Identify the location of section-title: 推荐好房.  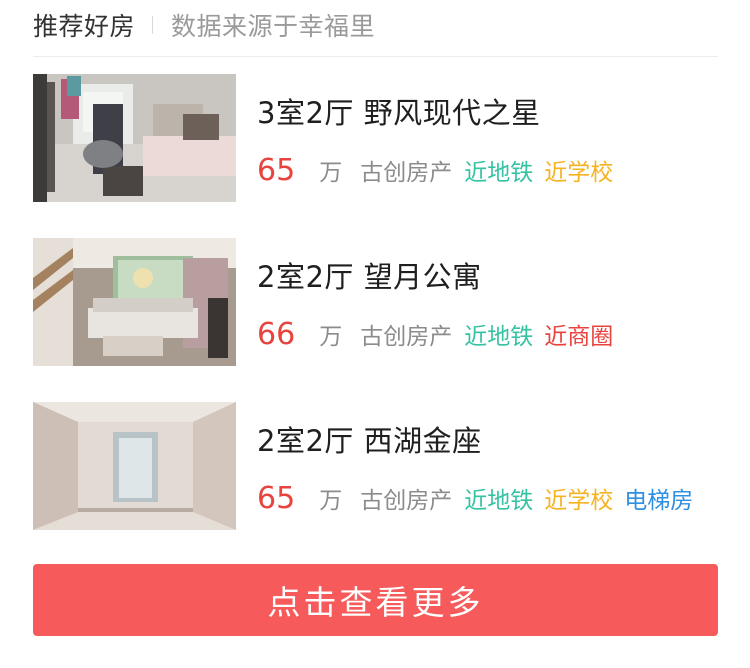
(84, 26).